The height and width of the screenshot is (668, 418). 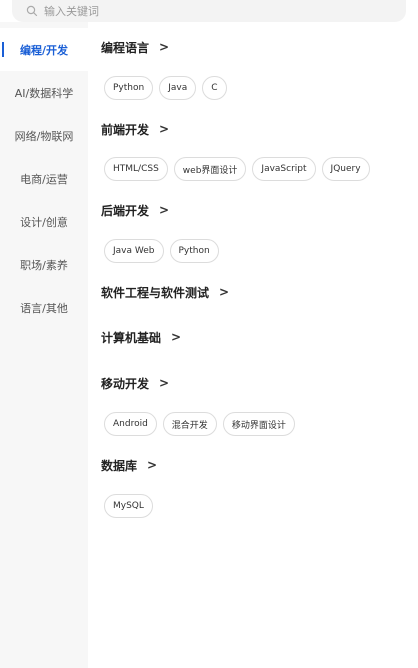 What do you see at coordinates (32, 11) in the screenshot?
I see `search-icon` at bounding box center [32, 11].